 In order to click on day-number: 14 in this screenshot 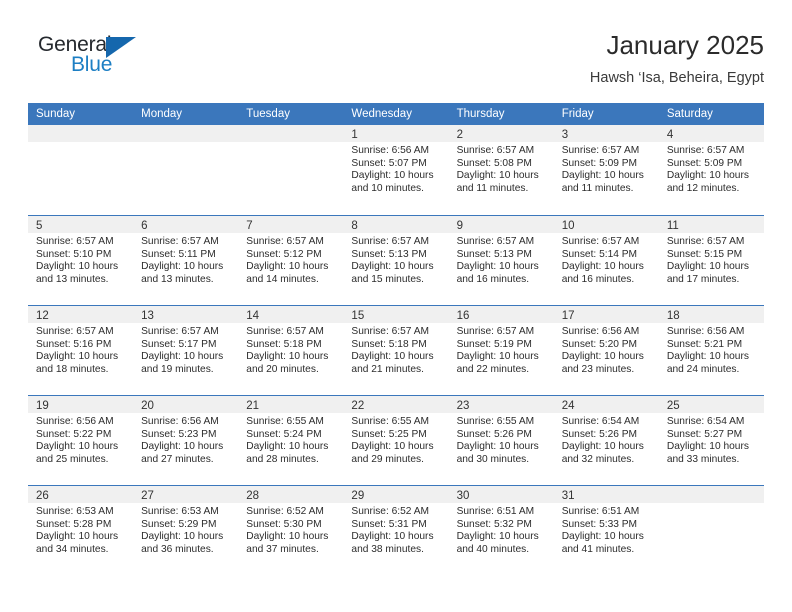, I will do `click(253, 316)`.